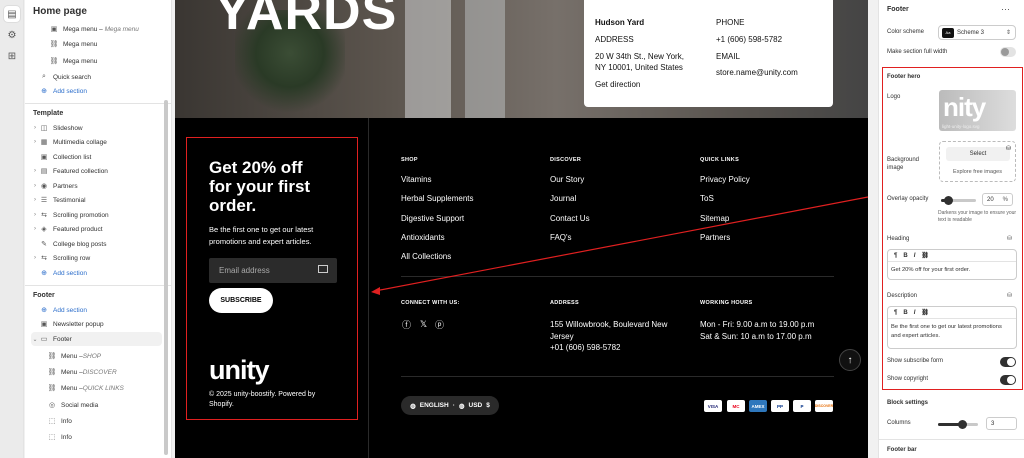  What do you see at coordinates (58, 200) in the screenshot?
I see `tree-item-testimonial: › ☰ Testimonial` at bounding box center [58, 200].